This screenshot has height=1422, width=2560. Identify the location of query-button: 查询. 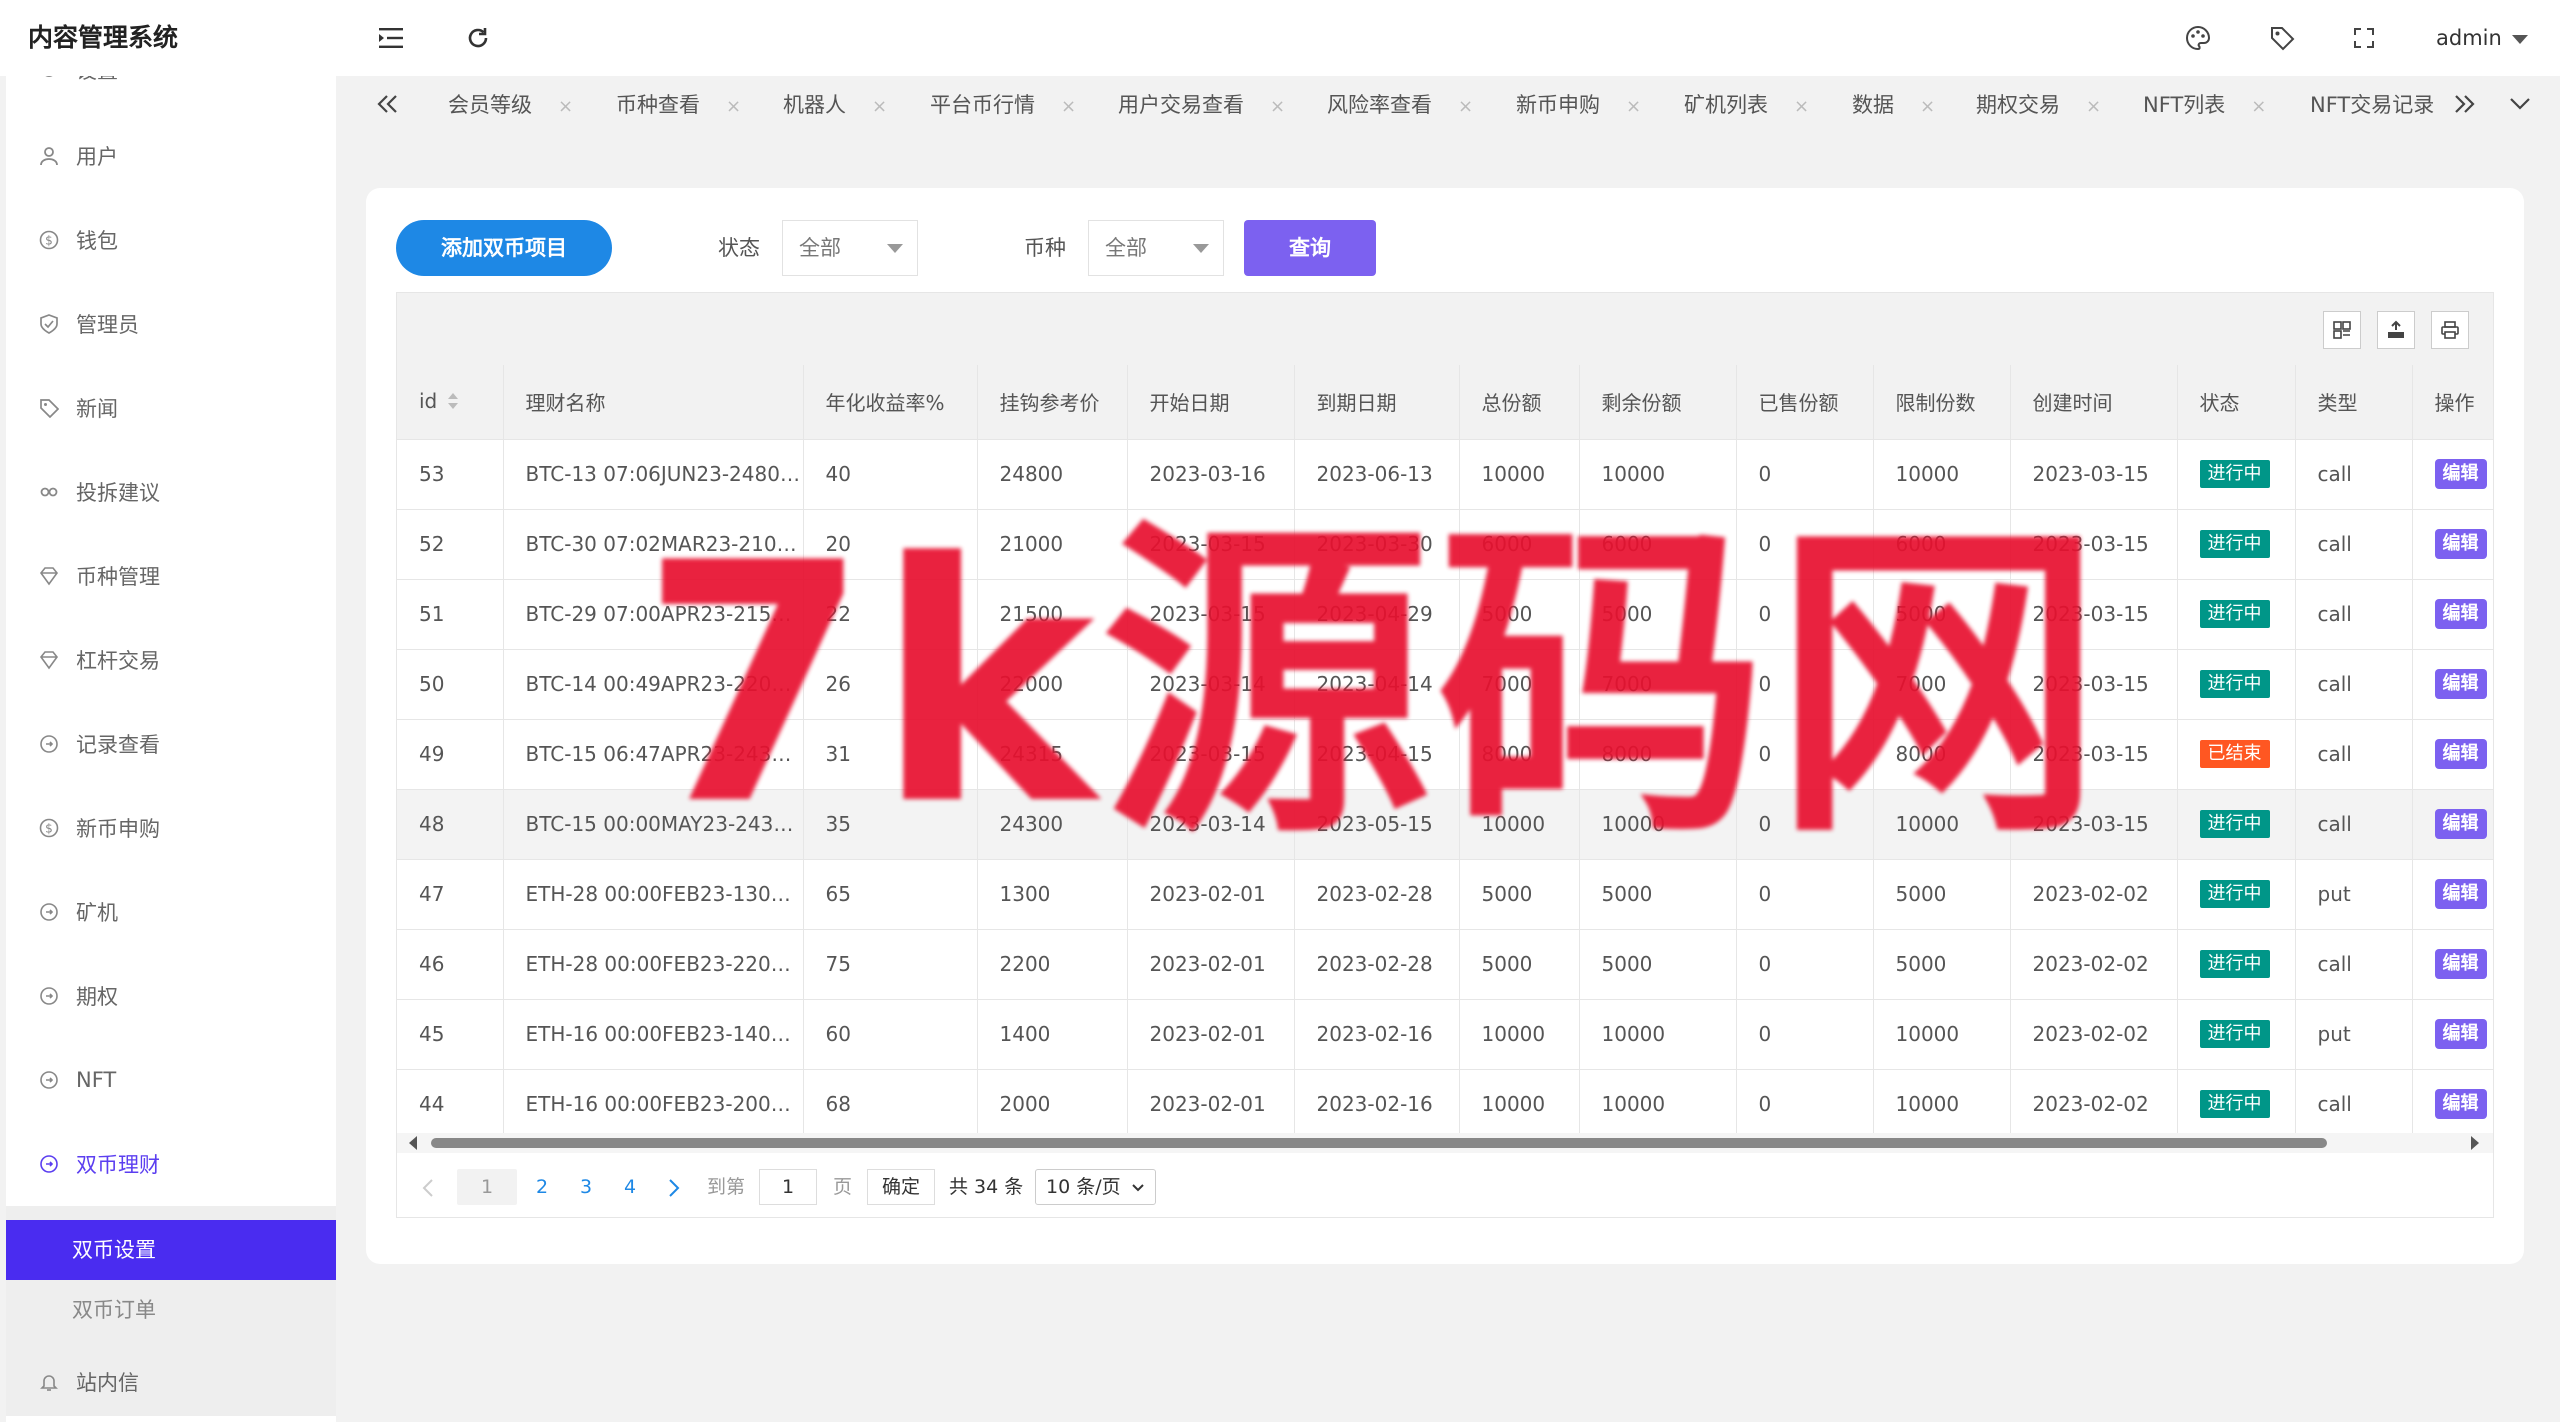
(1310, 248).